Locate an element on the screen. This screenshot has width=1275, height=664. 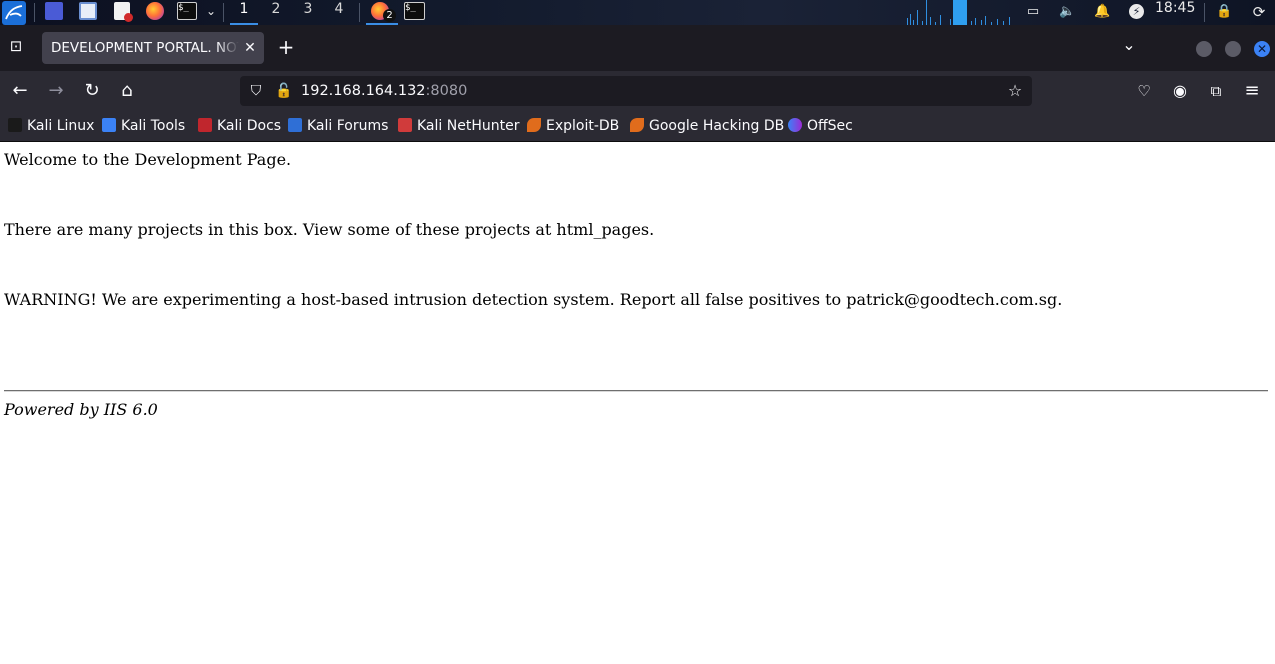
workspace-2: 2 is located at coordinates (276, 12).